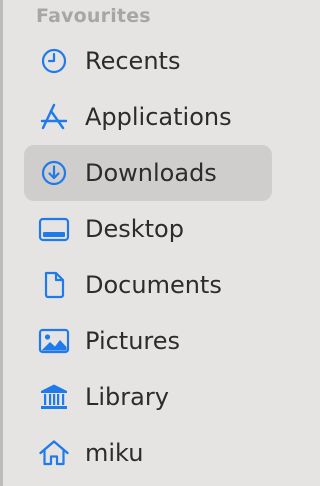  I want to click on document-icon, so click(54, 285).